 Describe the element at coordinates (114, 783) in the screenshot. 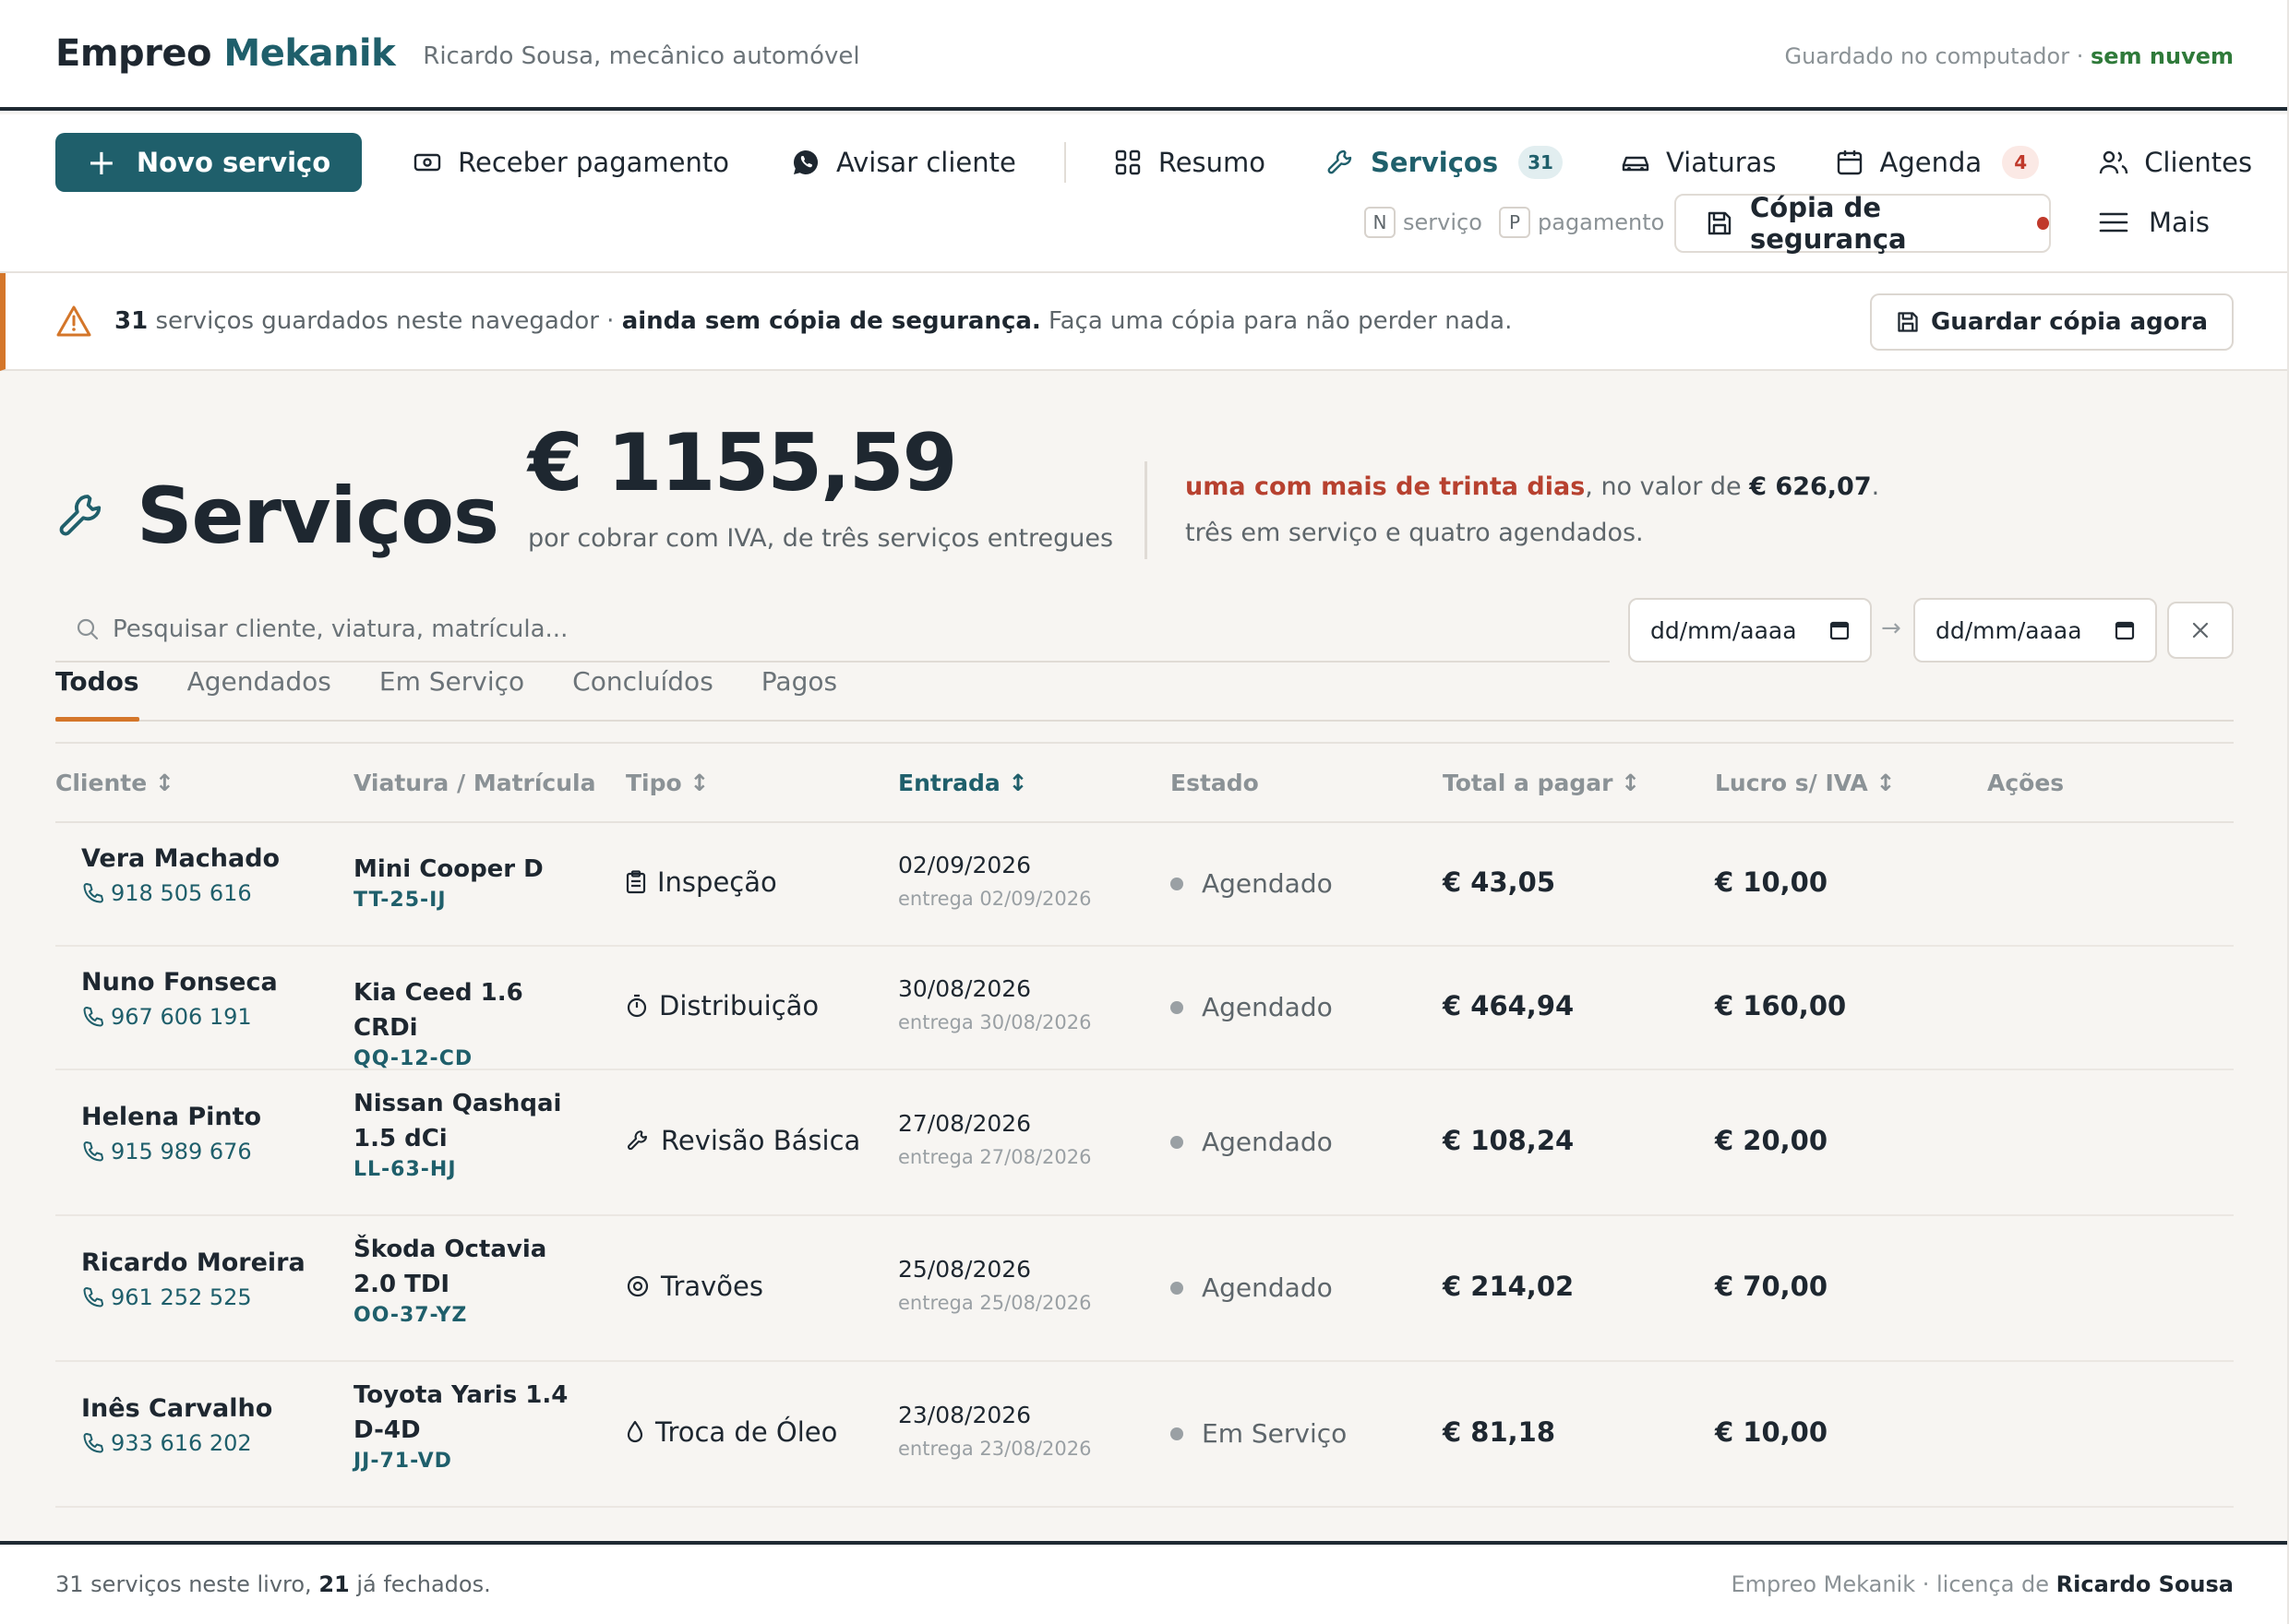

I see `column-client: Cliente ↕` at that location.